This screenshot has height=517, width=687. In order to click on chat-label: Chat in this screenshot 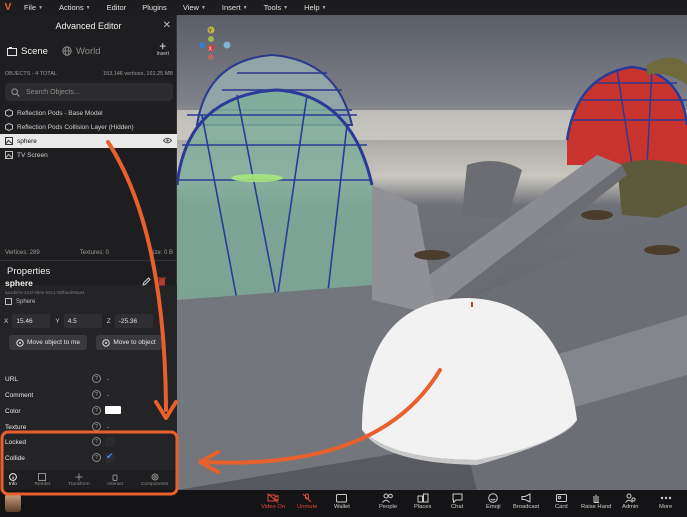, I will do `click(457, 507)`.